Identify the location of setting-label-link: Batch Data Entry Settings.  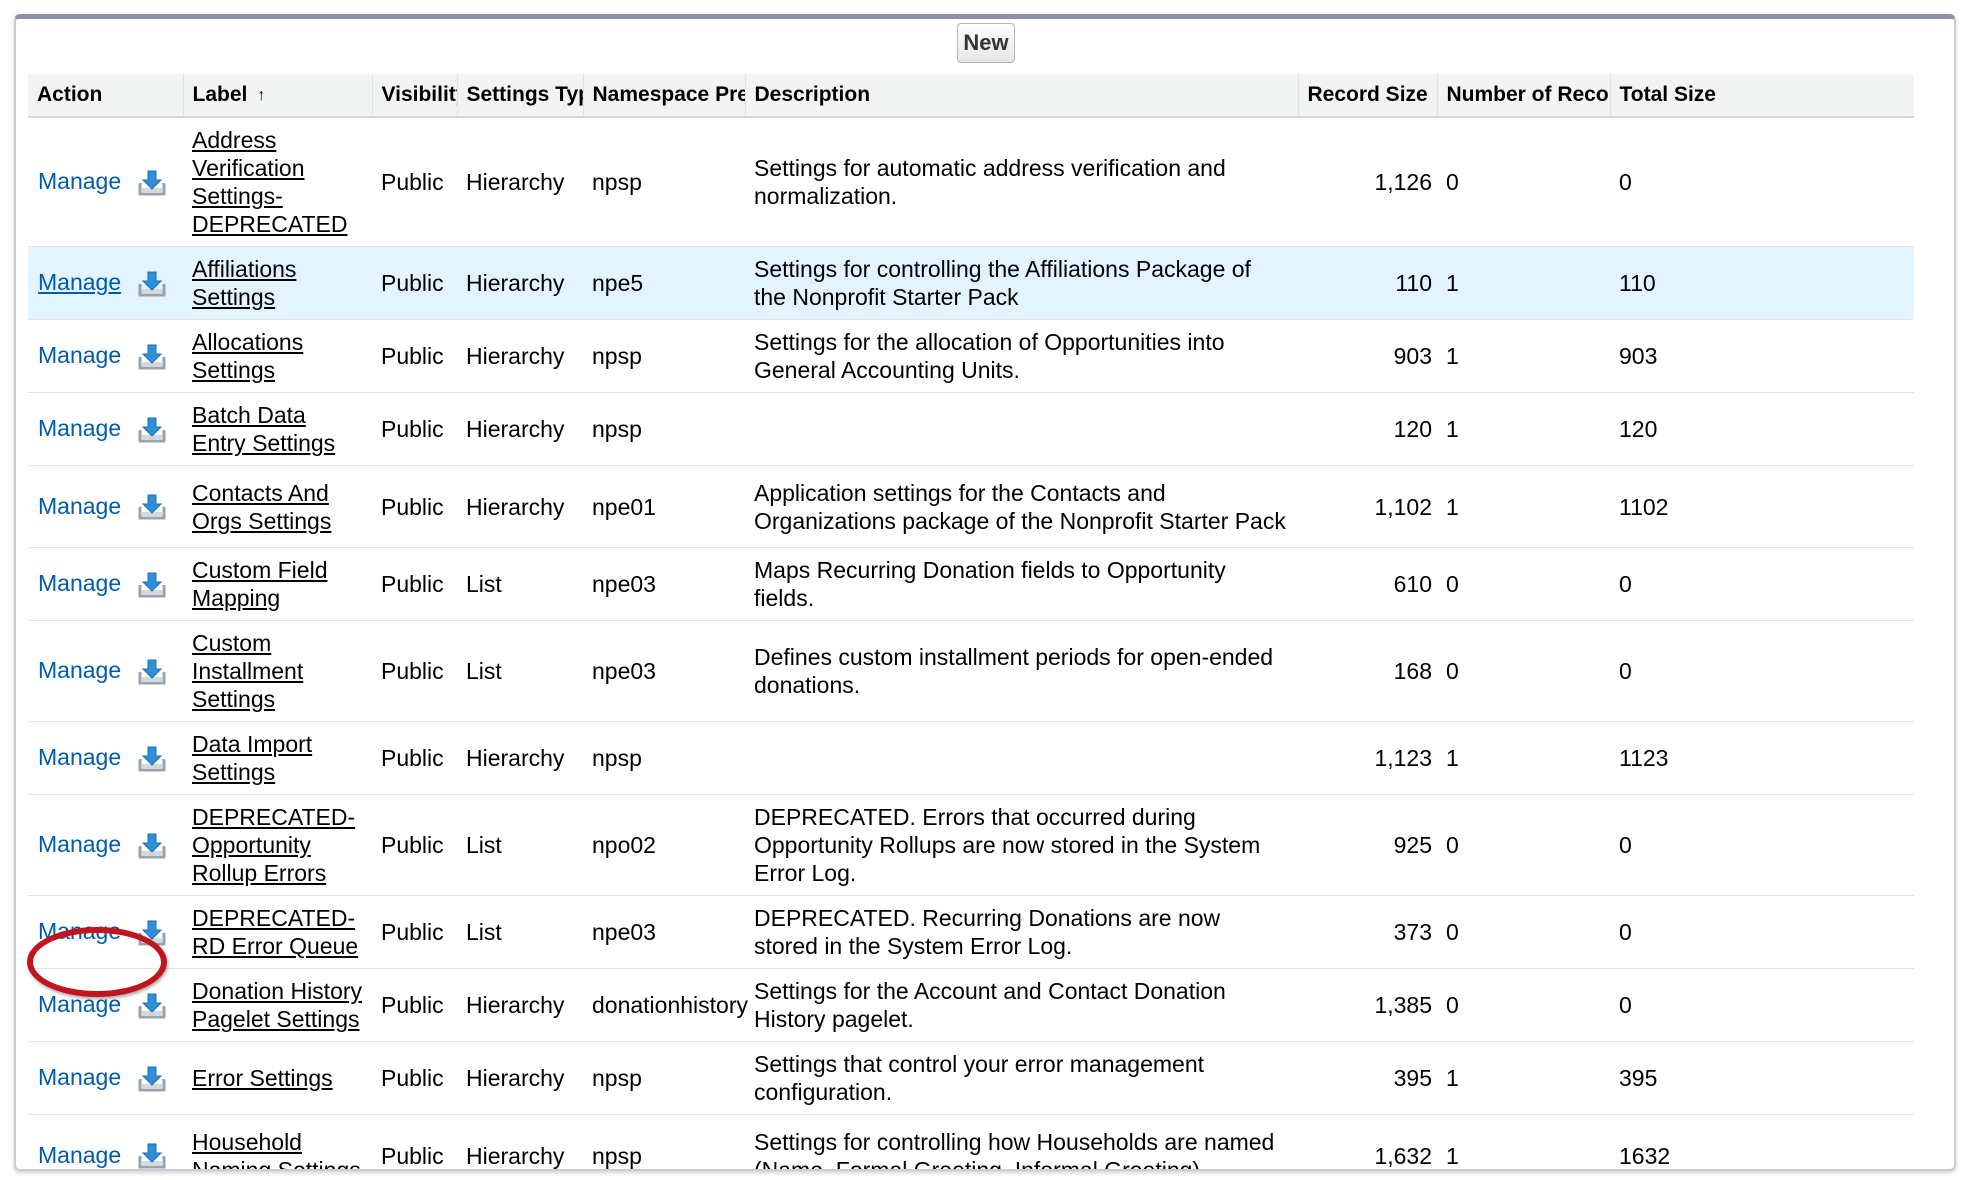
(263, 429).